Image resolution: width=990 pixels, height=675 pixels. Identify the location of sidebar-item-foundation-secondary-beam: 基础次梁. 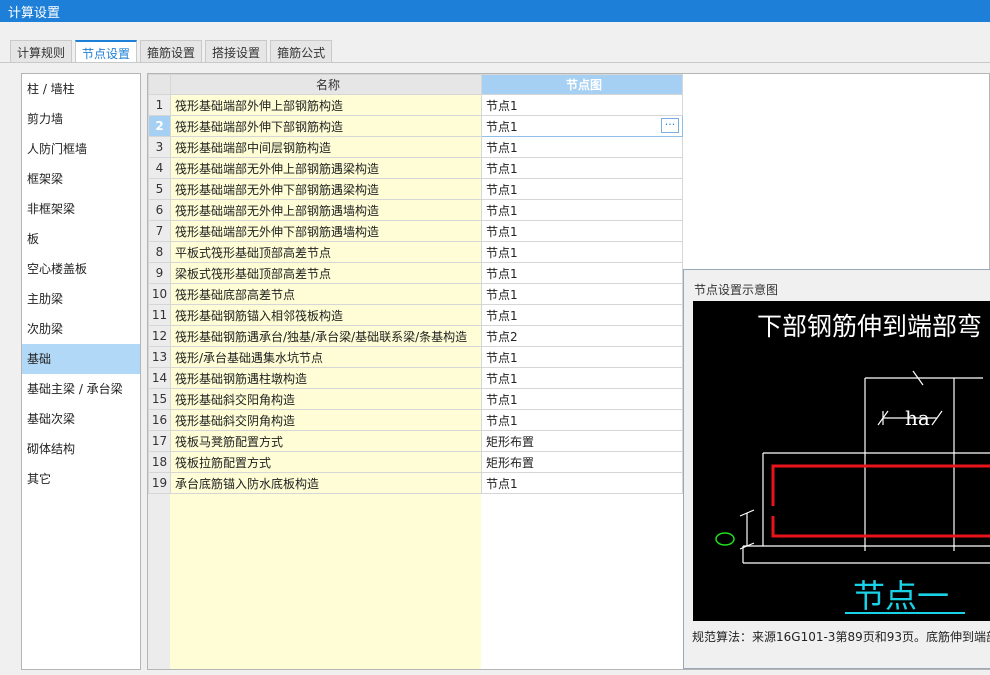
(81, 419).